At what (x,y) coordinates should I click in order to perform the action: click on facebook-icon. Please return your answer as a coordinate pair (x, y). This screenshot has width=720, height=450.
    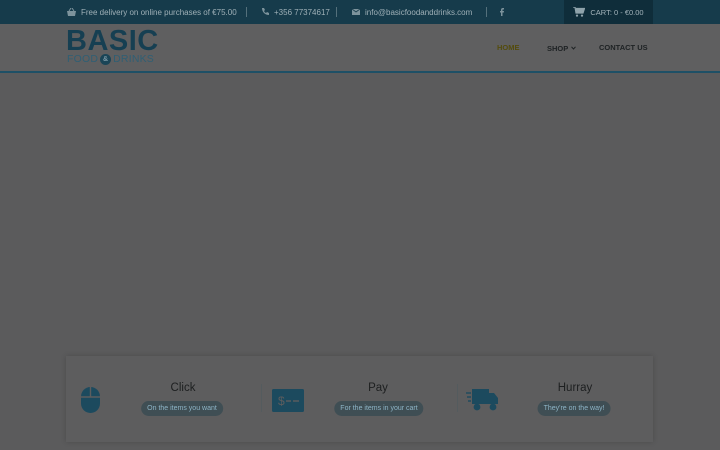
    Looking at the image, I should click on (502, 12).